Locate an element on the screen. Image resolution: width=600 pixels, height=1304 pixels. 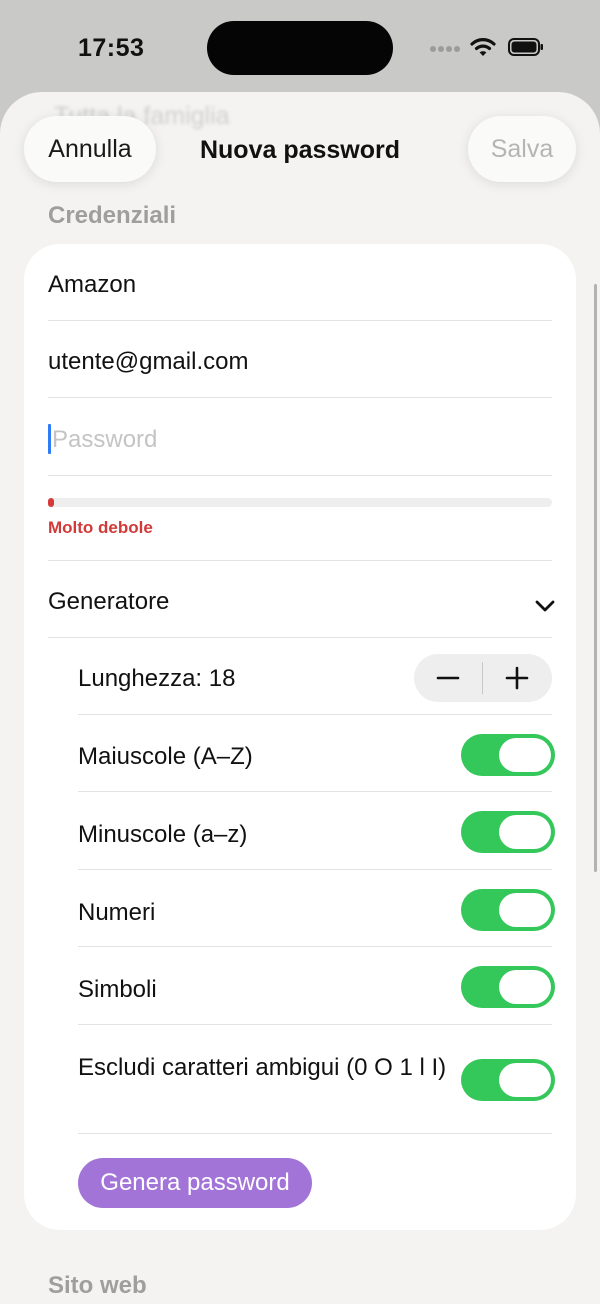
chevron-down-icon is located at coordinates (545, 606).